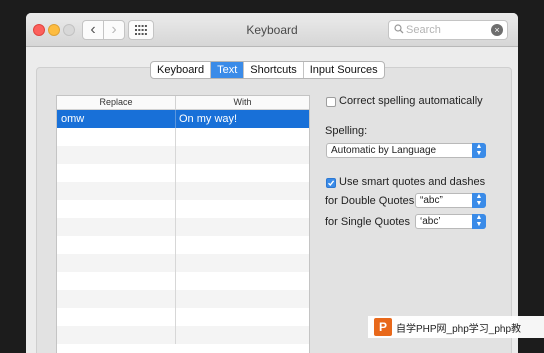 This screenshot has width=544, height=353. I want to click on replace-cell: omw, so click(116, 119).